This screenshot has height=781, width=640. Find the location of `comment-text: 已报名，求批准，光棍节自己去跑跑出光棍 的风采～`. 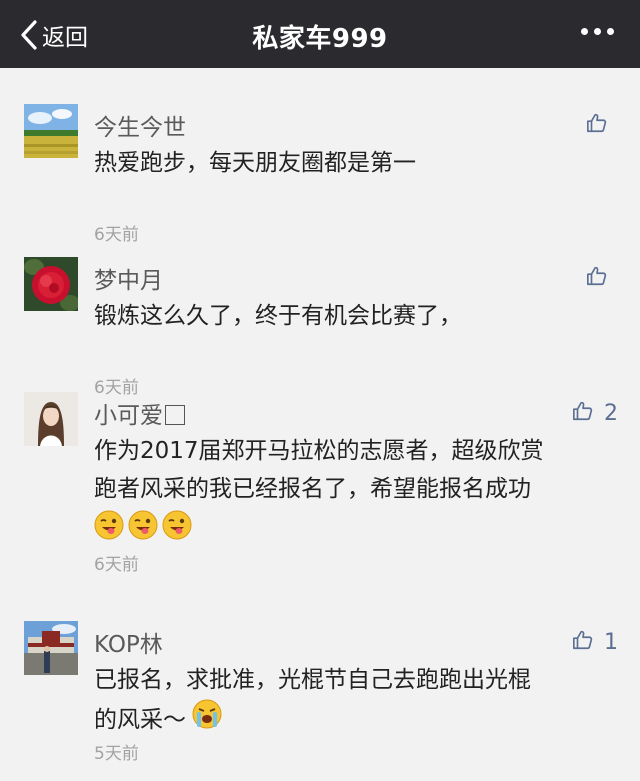

comment-text: 已报名，求批准，光棍节自己去跑跑出光棍 的风采～ is located at coordinates (354, 701).